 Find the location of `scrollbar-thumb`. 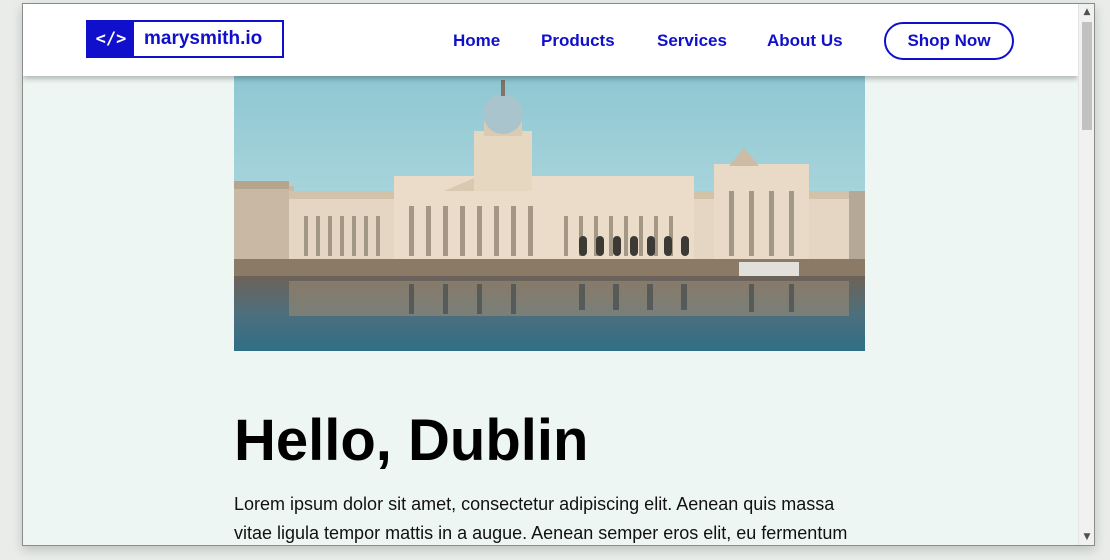

scrollbar-thumb is located at coordinates (1087, 76).